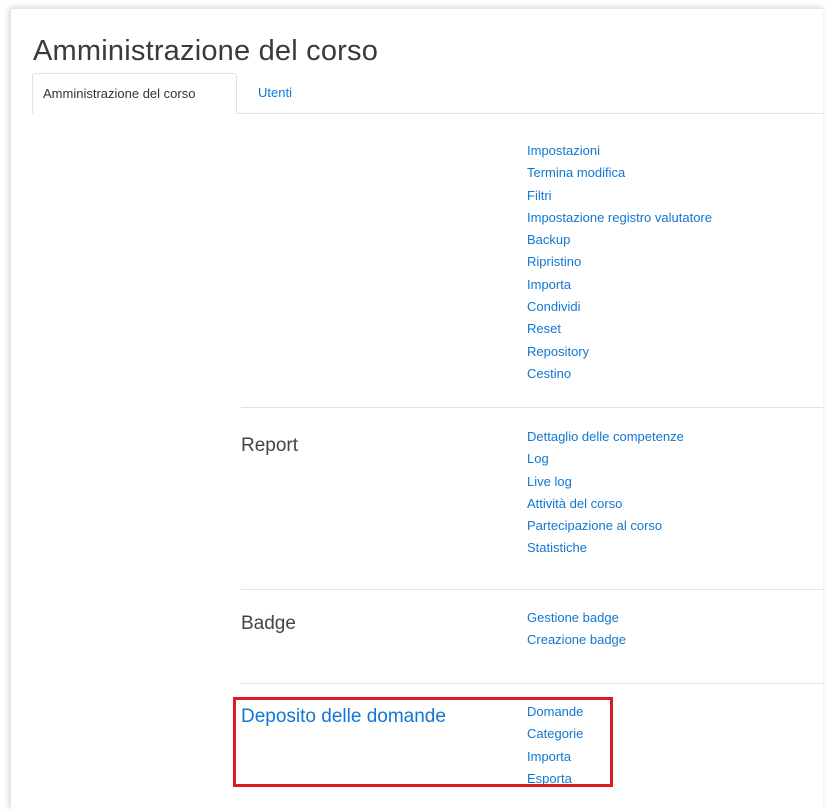  What do you see at coordinates (605, 459) in the screenshot?
I see `link-logs: Log` at bounding box center [605, 459].